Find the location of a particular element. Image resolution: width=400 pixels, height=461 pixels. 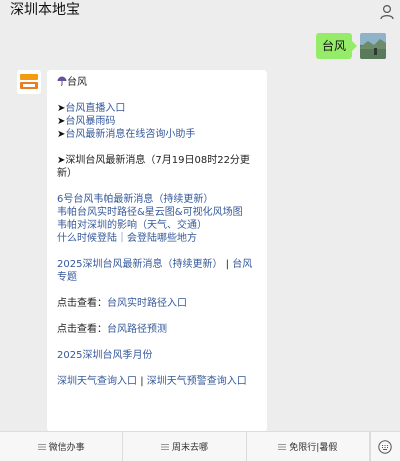

check-row-path: 点击查看：台风实时路径入口 is located at coordinates (158, 303).